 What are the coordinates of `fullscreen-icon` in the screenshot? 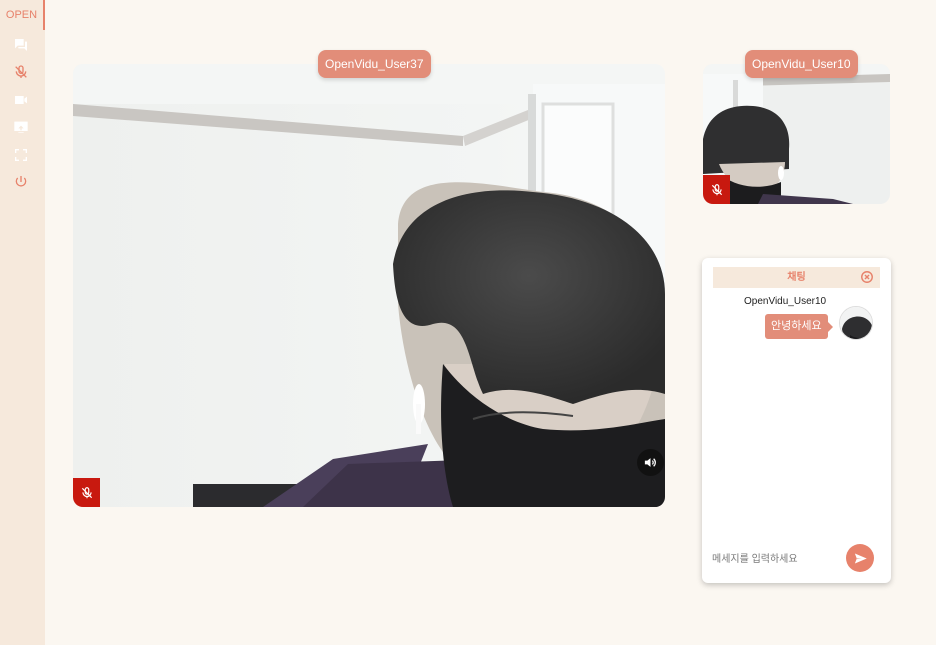 It's located at (21, 155).